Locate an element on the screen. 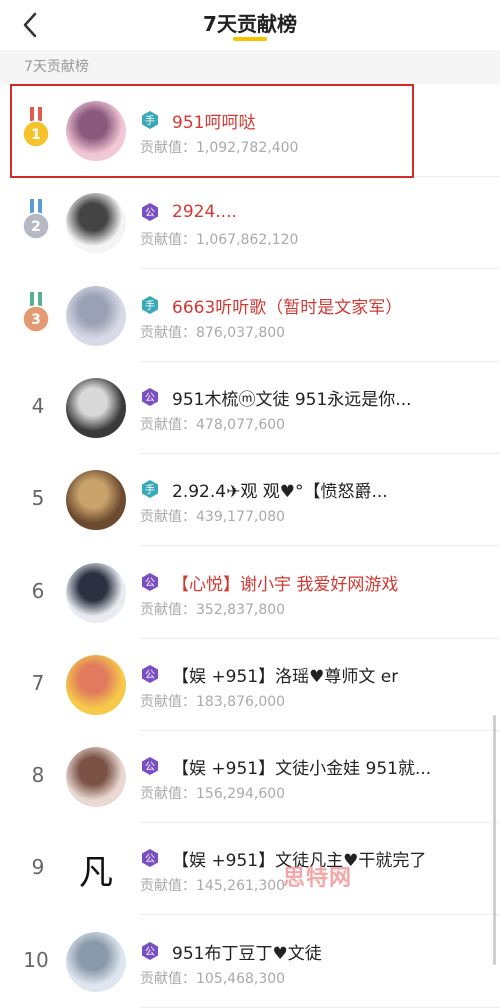 Image resolution: width=500 pixels, height=1008 pixels. name-line: 公 【心悦】谢小宇 我爱好网游戏 is located at coordinates (305, 582).